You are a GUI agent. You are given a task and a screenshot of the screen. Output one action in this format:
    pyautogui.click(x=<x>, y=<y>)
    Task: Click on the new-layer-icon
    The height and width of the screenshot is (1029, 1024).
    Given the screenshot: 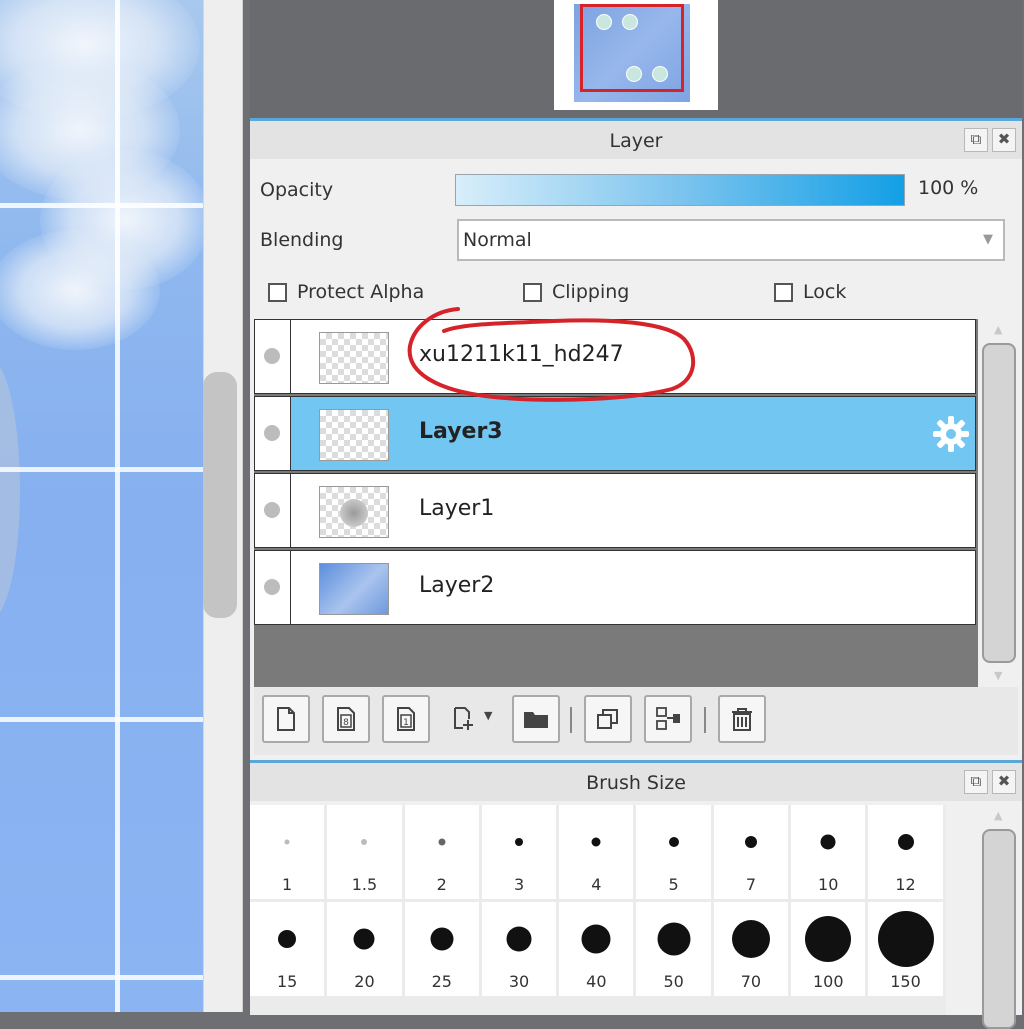 What is the action you would take?
    pyautogui.click(x=286, y=719)
    